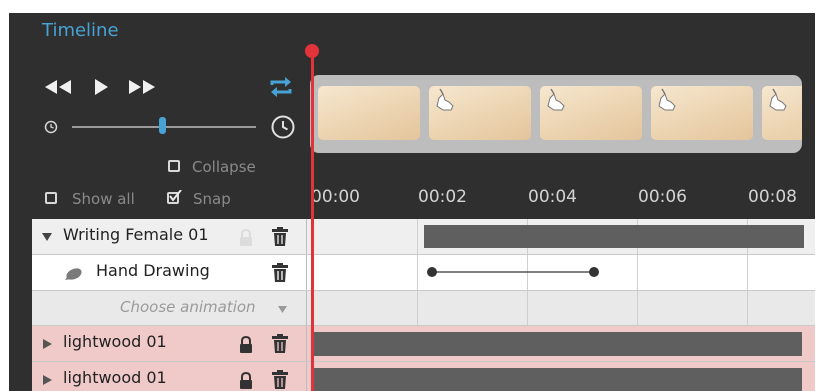 The image size is (824, 391). What do you see at coordinates (47, 237) in the screenshot?
I see `expand-arrow-icon` at bounding box center [47, 237].